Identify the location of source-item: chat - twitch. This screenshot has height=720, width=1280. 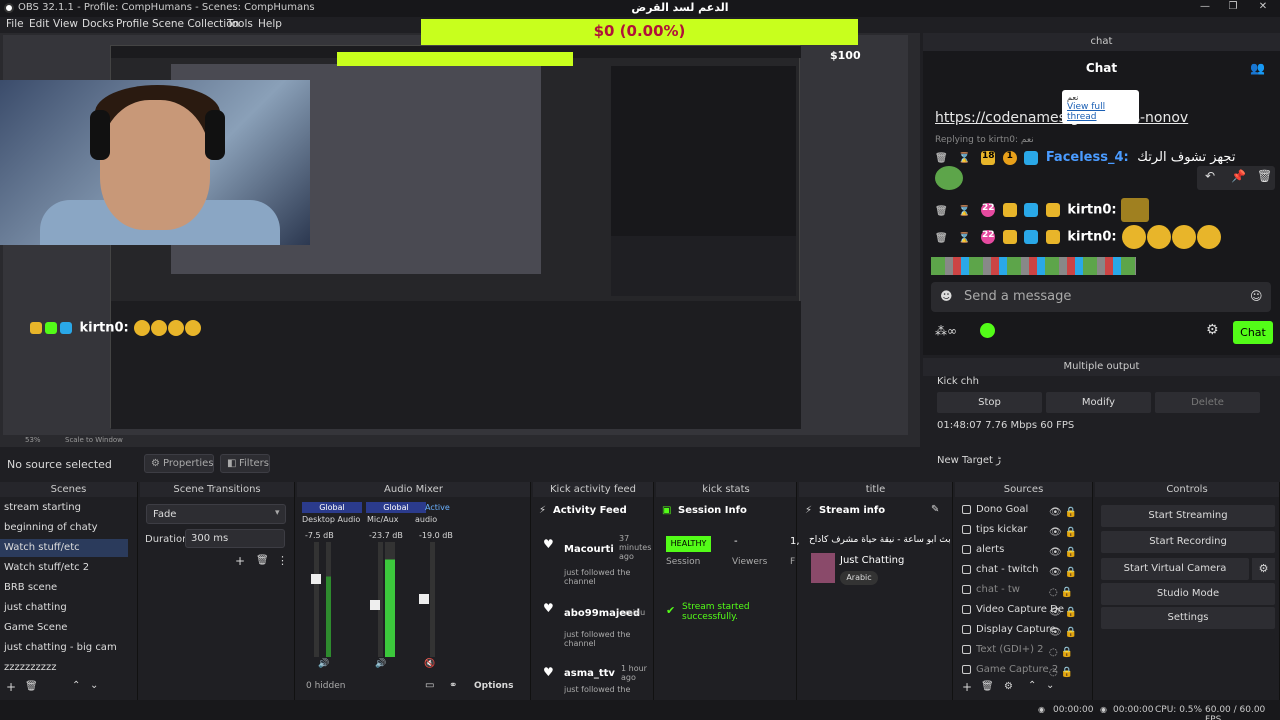
(1000, 569).